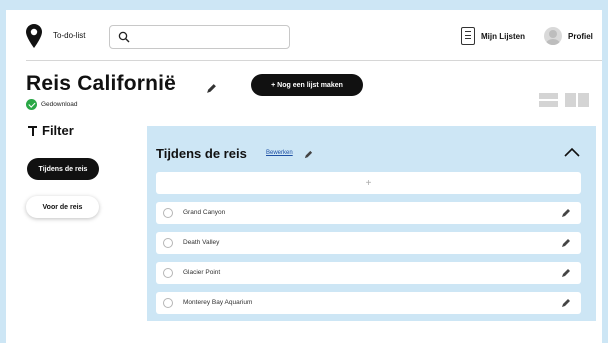 The width and height of the screenshot is (608, 343). I want to click on my-lists-label: Mijn Lijsten, so click(503, 36).